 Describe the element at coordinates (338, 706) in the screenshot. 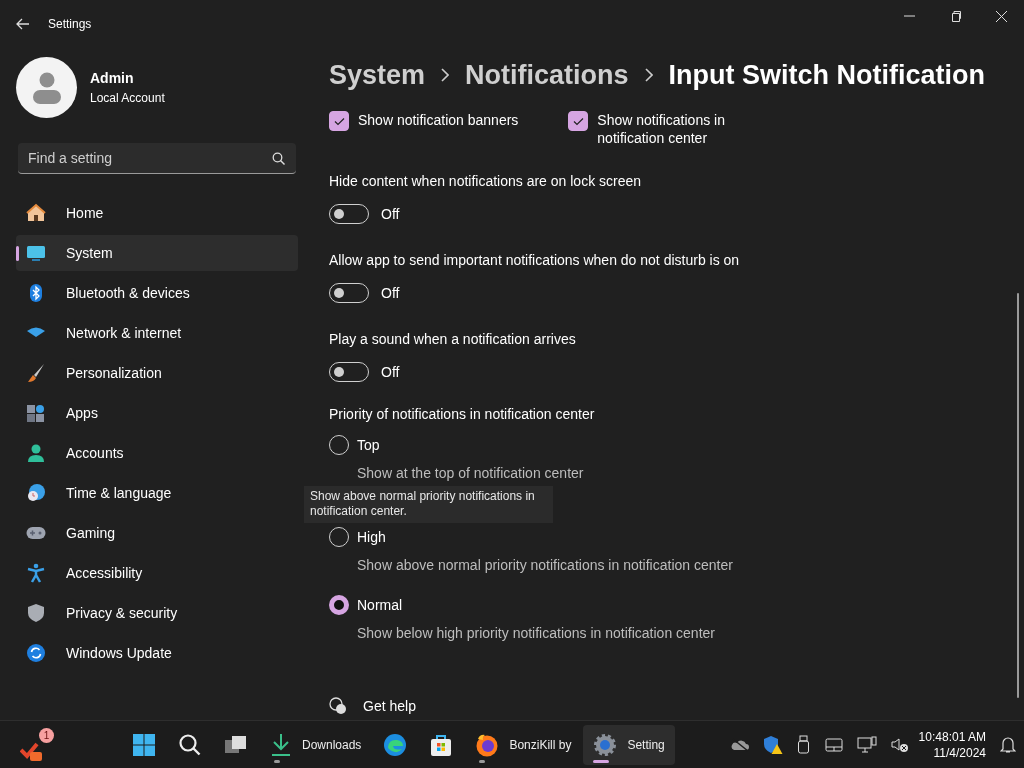

I see `help-chat-icon` at that location.